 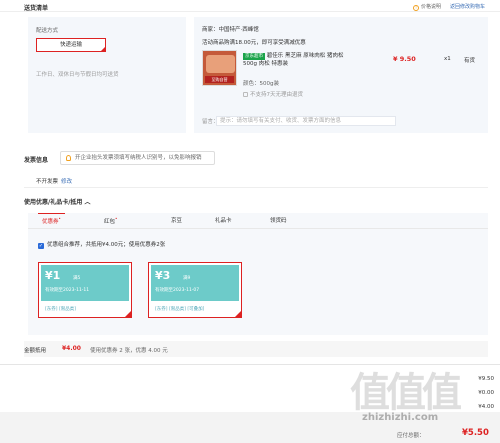 I want to click on no-return-notice: 不支持7天无理由退货, so click(x=273, y=94).